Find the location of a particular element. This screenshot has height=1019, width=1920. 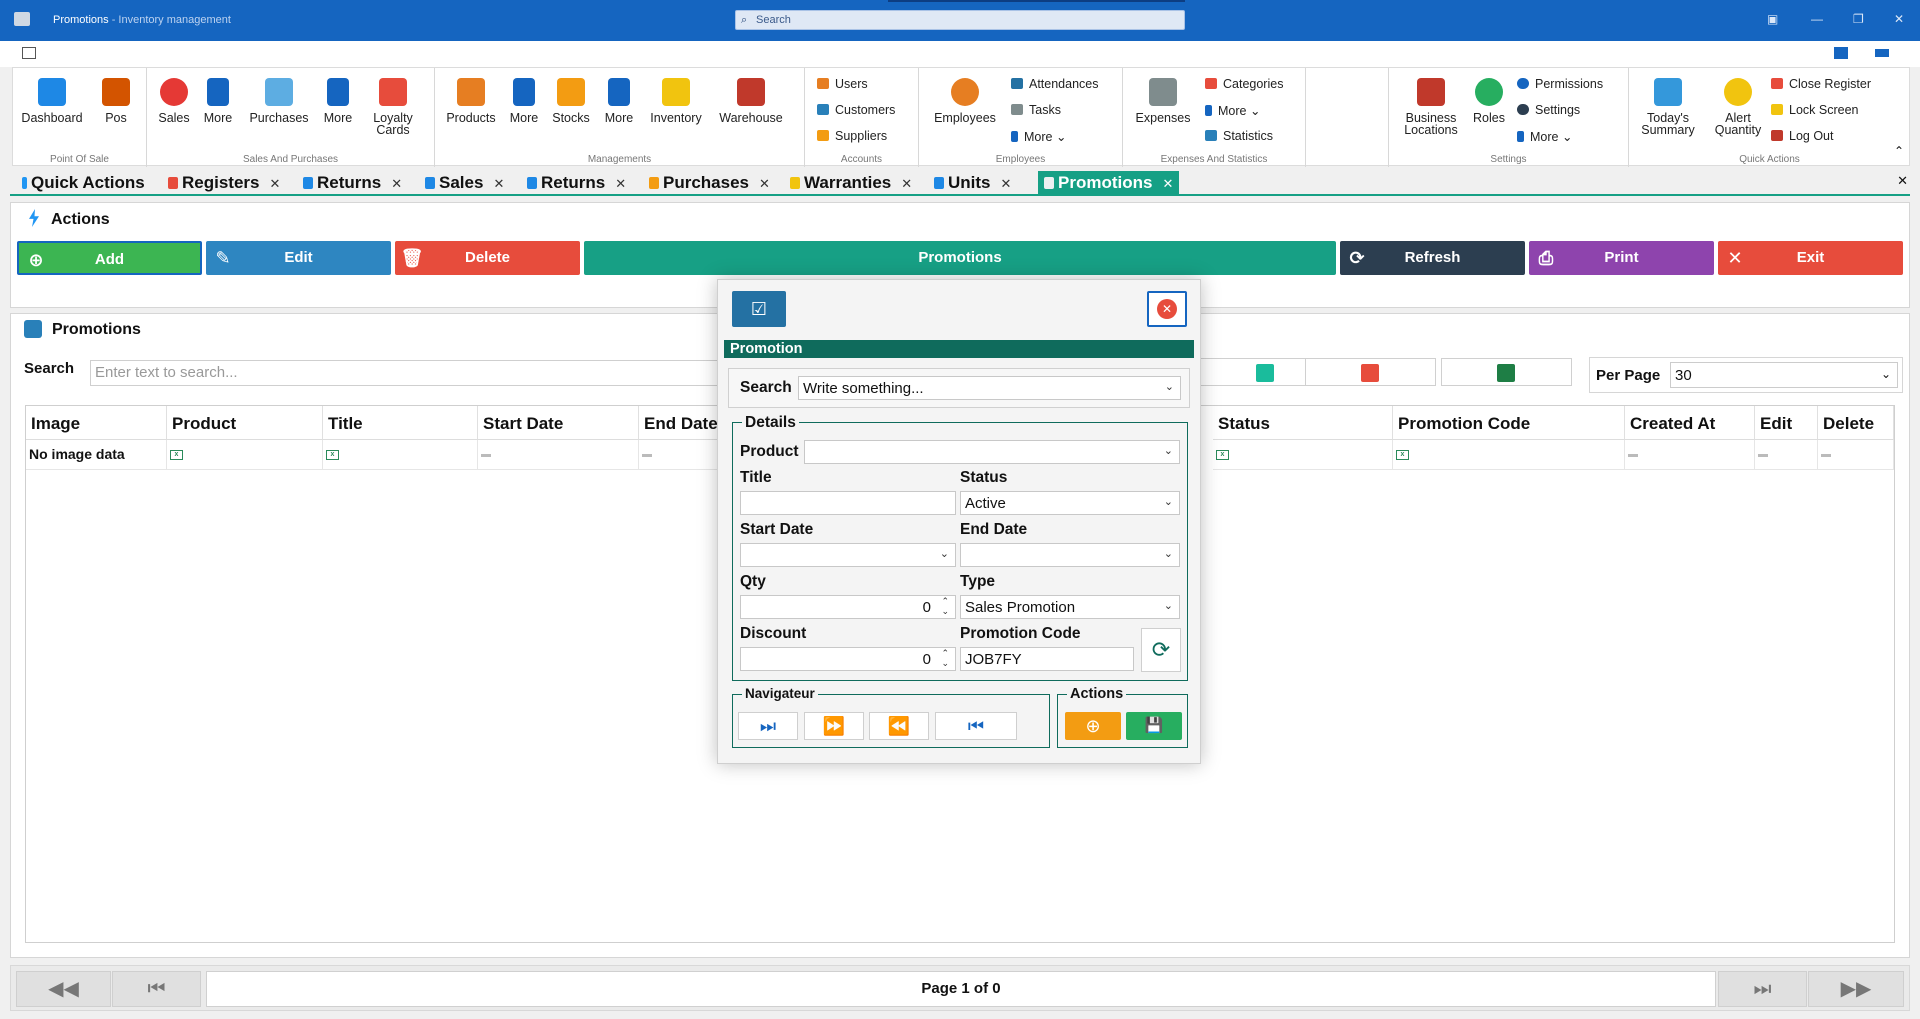

settings-button: Settings is located at coordinates (1548, 110).